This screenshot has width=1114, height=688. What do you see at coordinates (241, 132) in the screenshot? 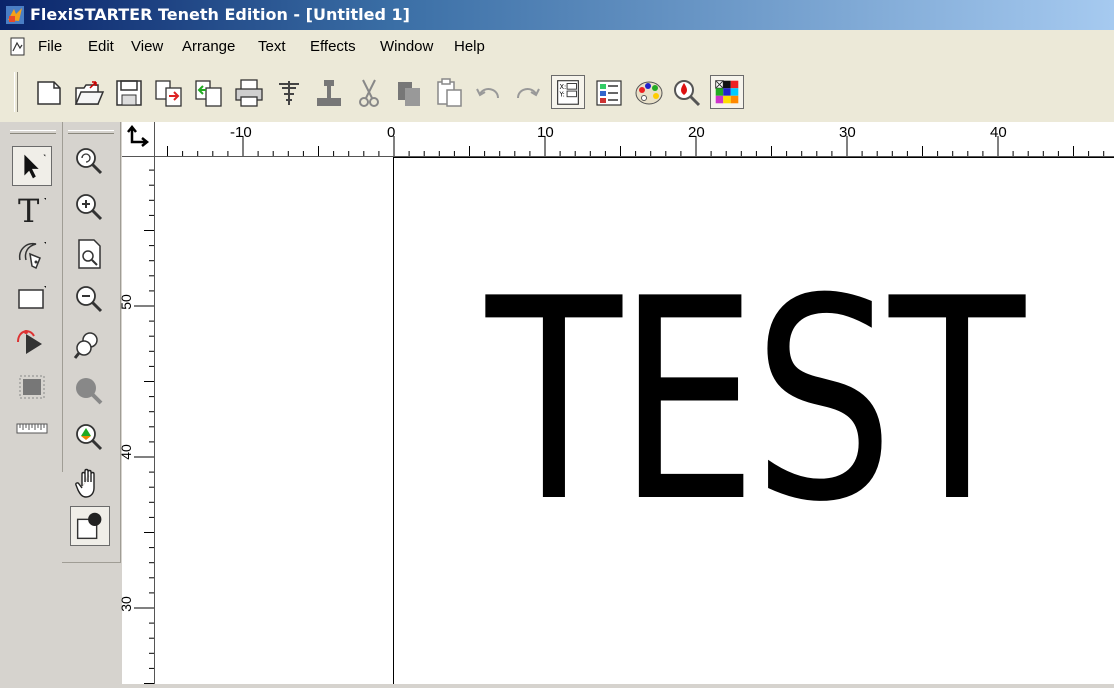
I see `ruler-label-minus-10: -10` at bounding box center [241, 132].